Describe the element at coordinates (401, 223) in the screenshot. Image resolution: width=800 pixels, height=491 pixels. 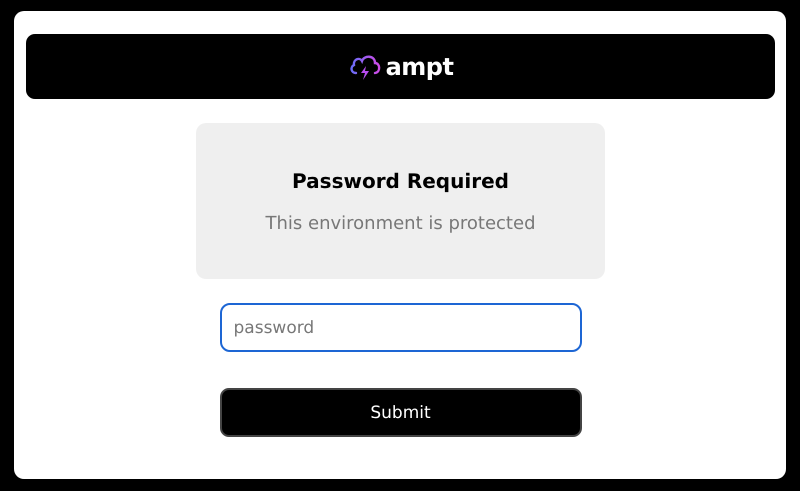
I see `notice-message: This environment is protected` at that location.